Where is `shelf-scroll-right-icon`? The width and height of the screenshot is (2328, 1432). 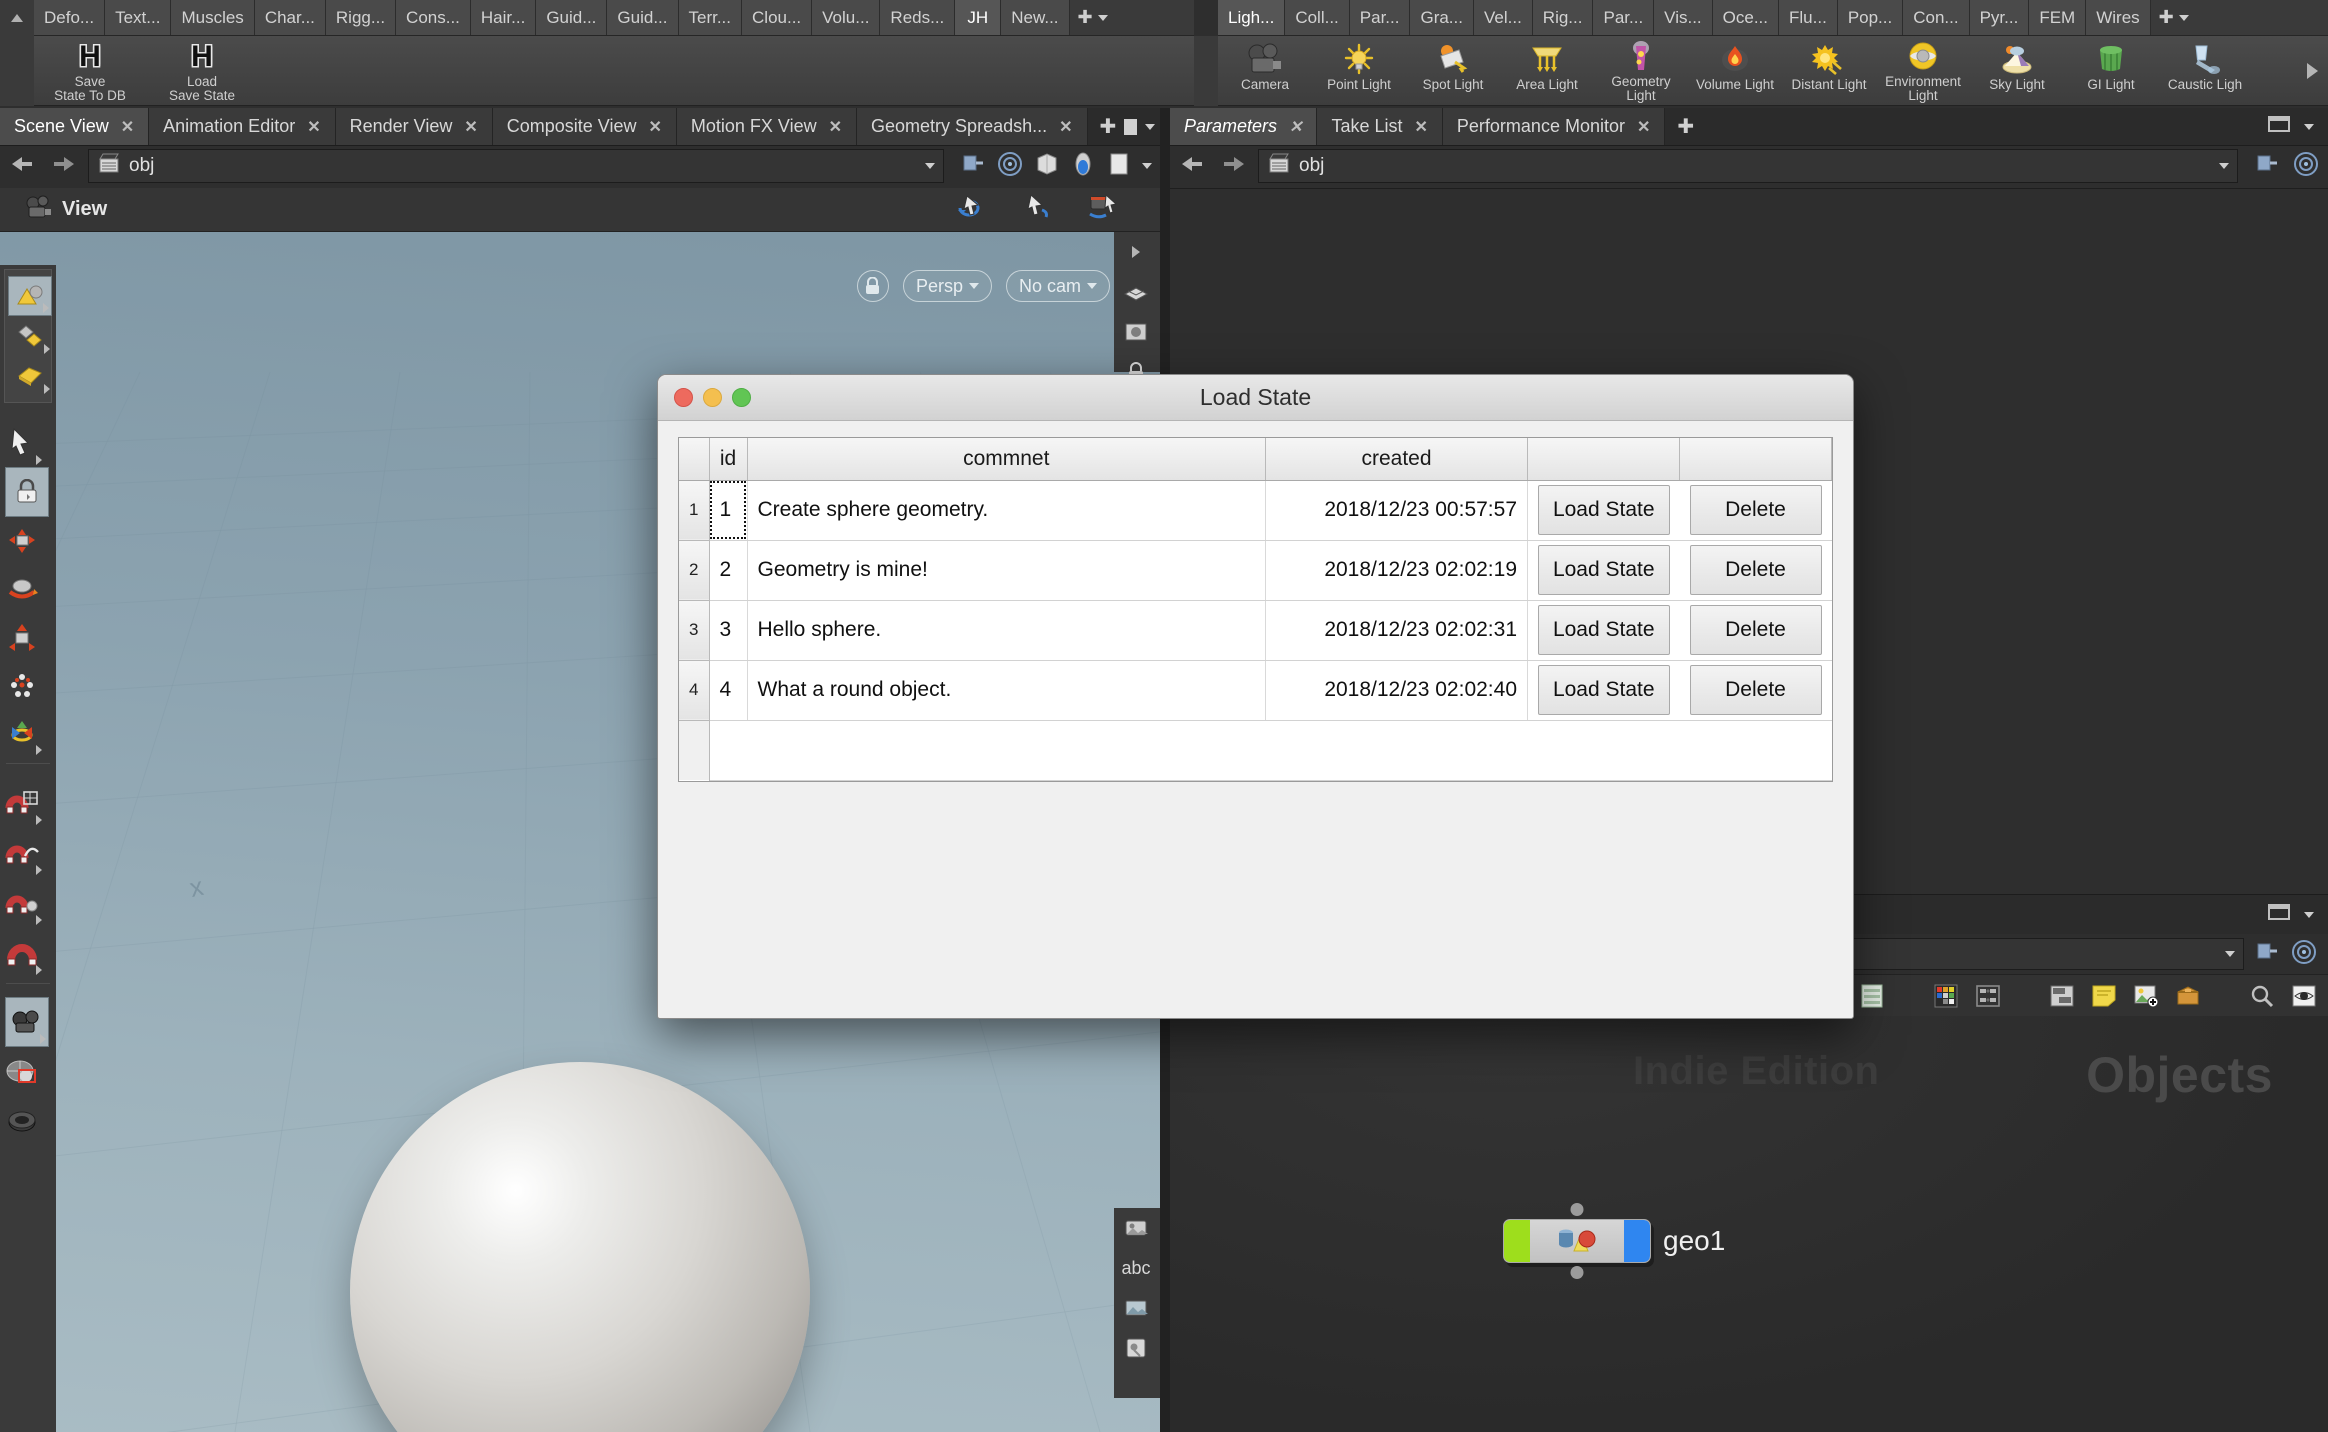 shelf-scroll-right-icon is located at coordinates (2317, 70).